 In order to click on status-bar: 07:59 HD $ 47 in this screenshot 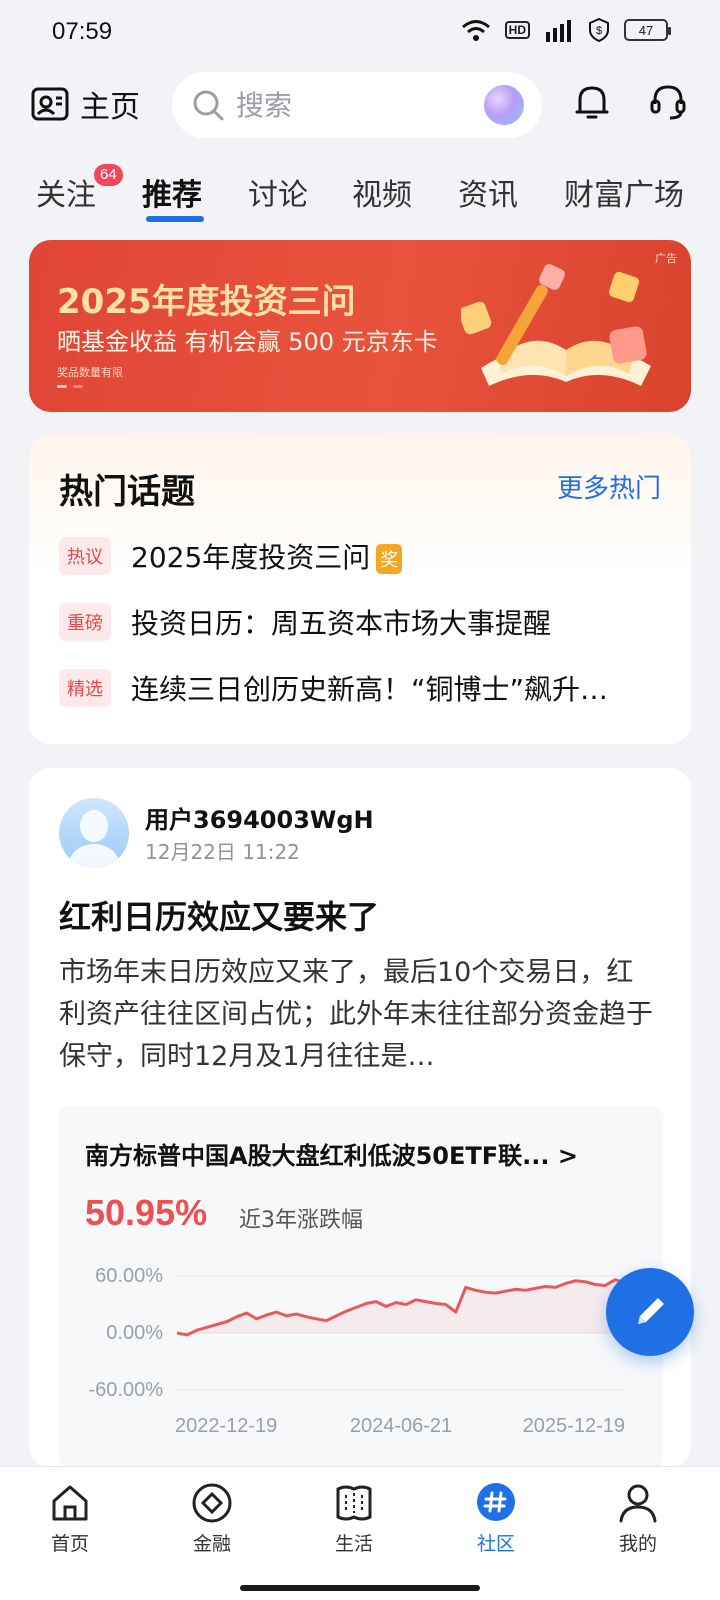, I will do `click(360, 32)`.